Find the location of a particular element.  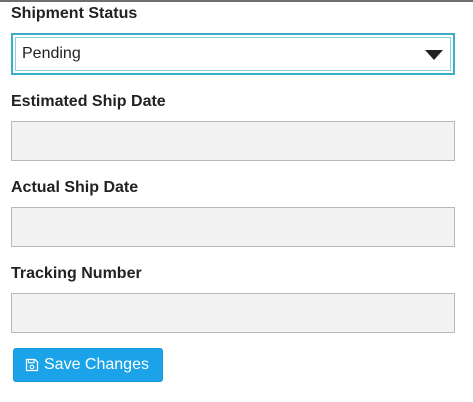

tracking-number-label: Tracking Number is located at coordinates (76, 273).